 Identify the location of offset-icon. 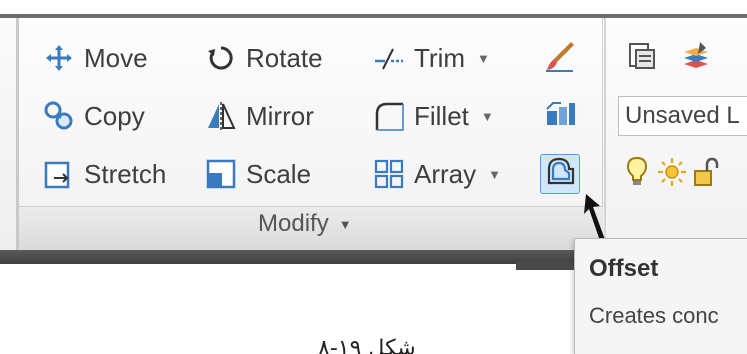
(560, 174).